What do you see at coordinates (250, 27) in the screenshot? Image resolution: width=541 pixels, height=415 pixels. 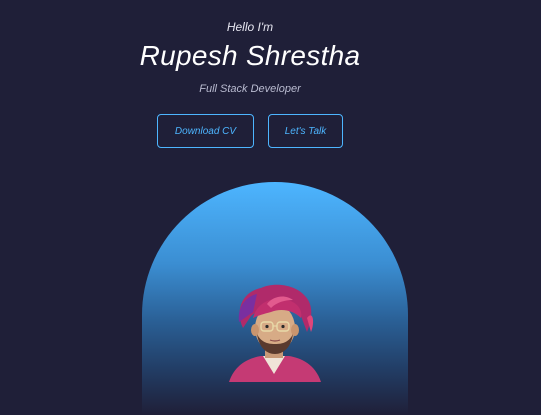 I see `greeting-text: Hello I'm` at bounding box center [250, 27].